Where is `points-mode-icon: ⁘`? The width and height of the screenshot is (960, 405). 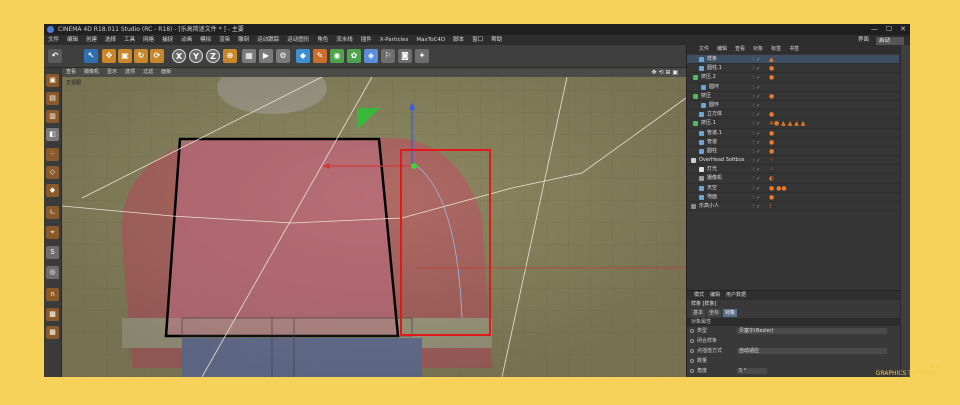 points-mode-icon: ⁘ is located at coordinates (52, 154).